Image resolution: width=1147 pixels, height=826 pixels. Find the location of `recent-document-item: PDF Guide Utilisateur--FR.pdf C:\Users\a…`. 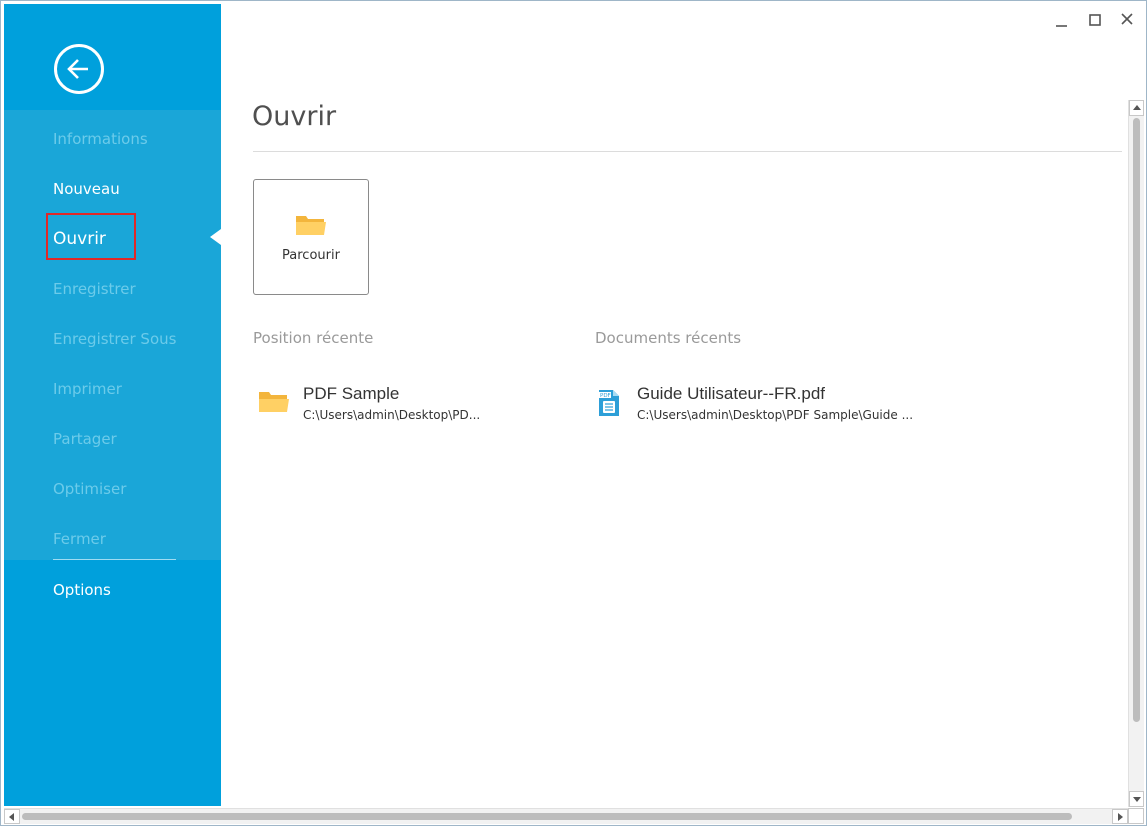

recent-document-item: PDF Guide Utilisateur--FR.pdf C:\Users\a… is located at coordinates (767, 404).